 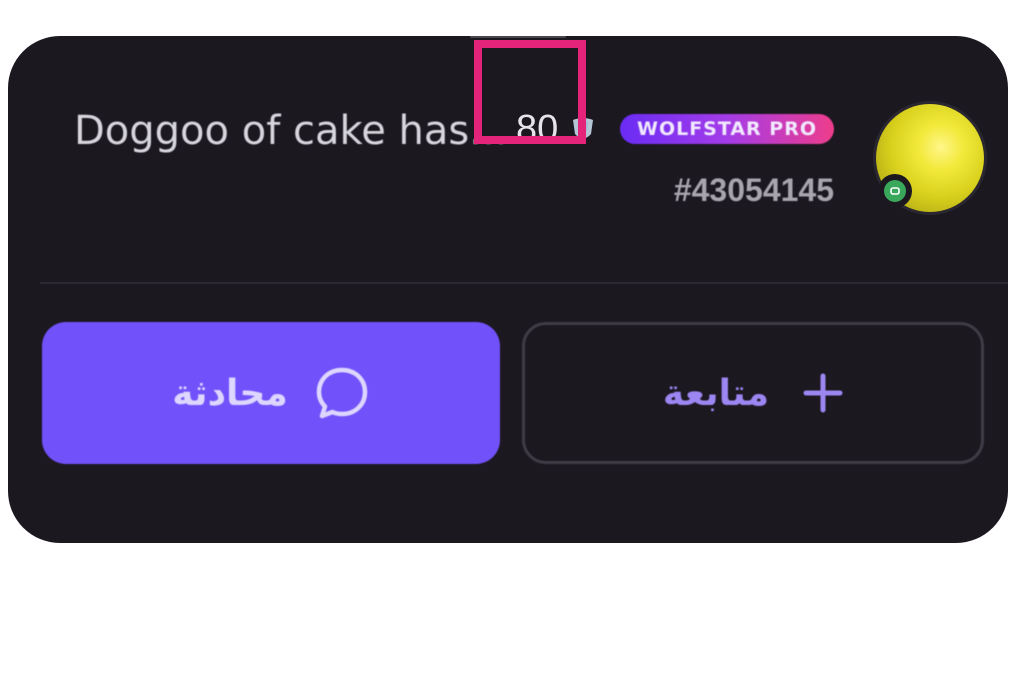 I want to click on level-highlight-box, so click(x=530, y=92).